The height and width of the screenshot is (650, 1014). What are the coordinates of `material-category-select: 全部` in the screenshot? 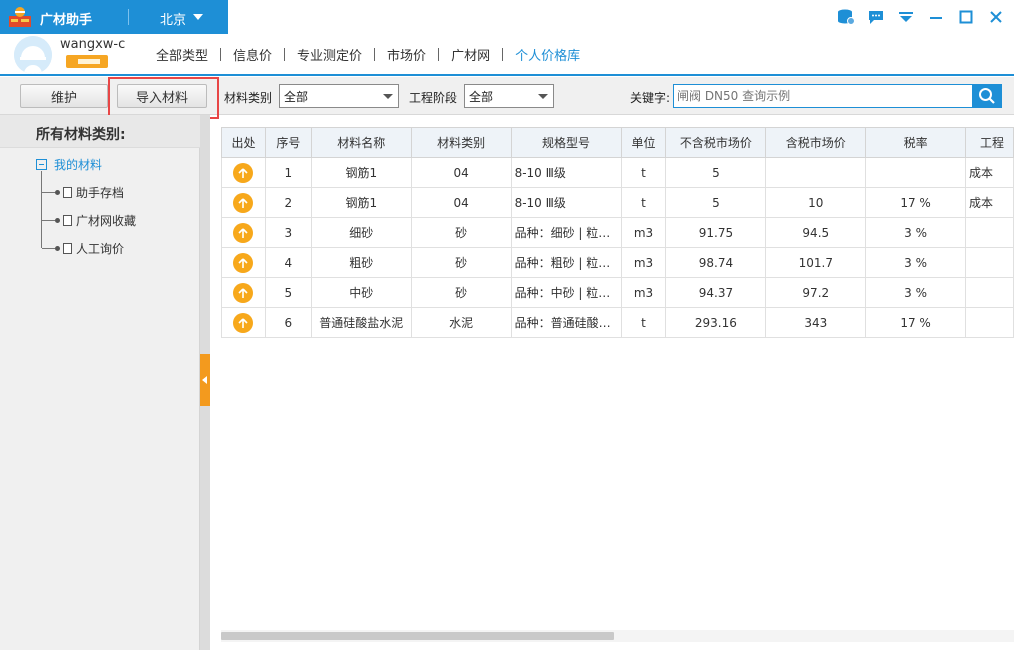 It's located at (339, 96).